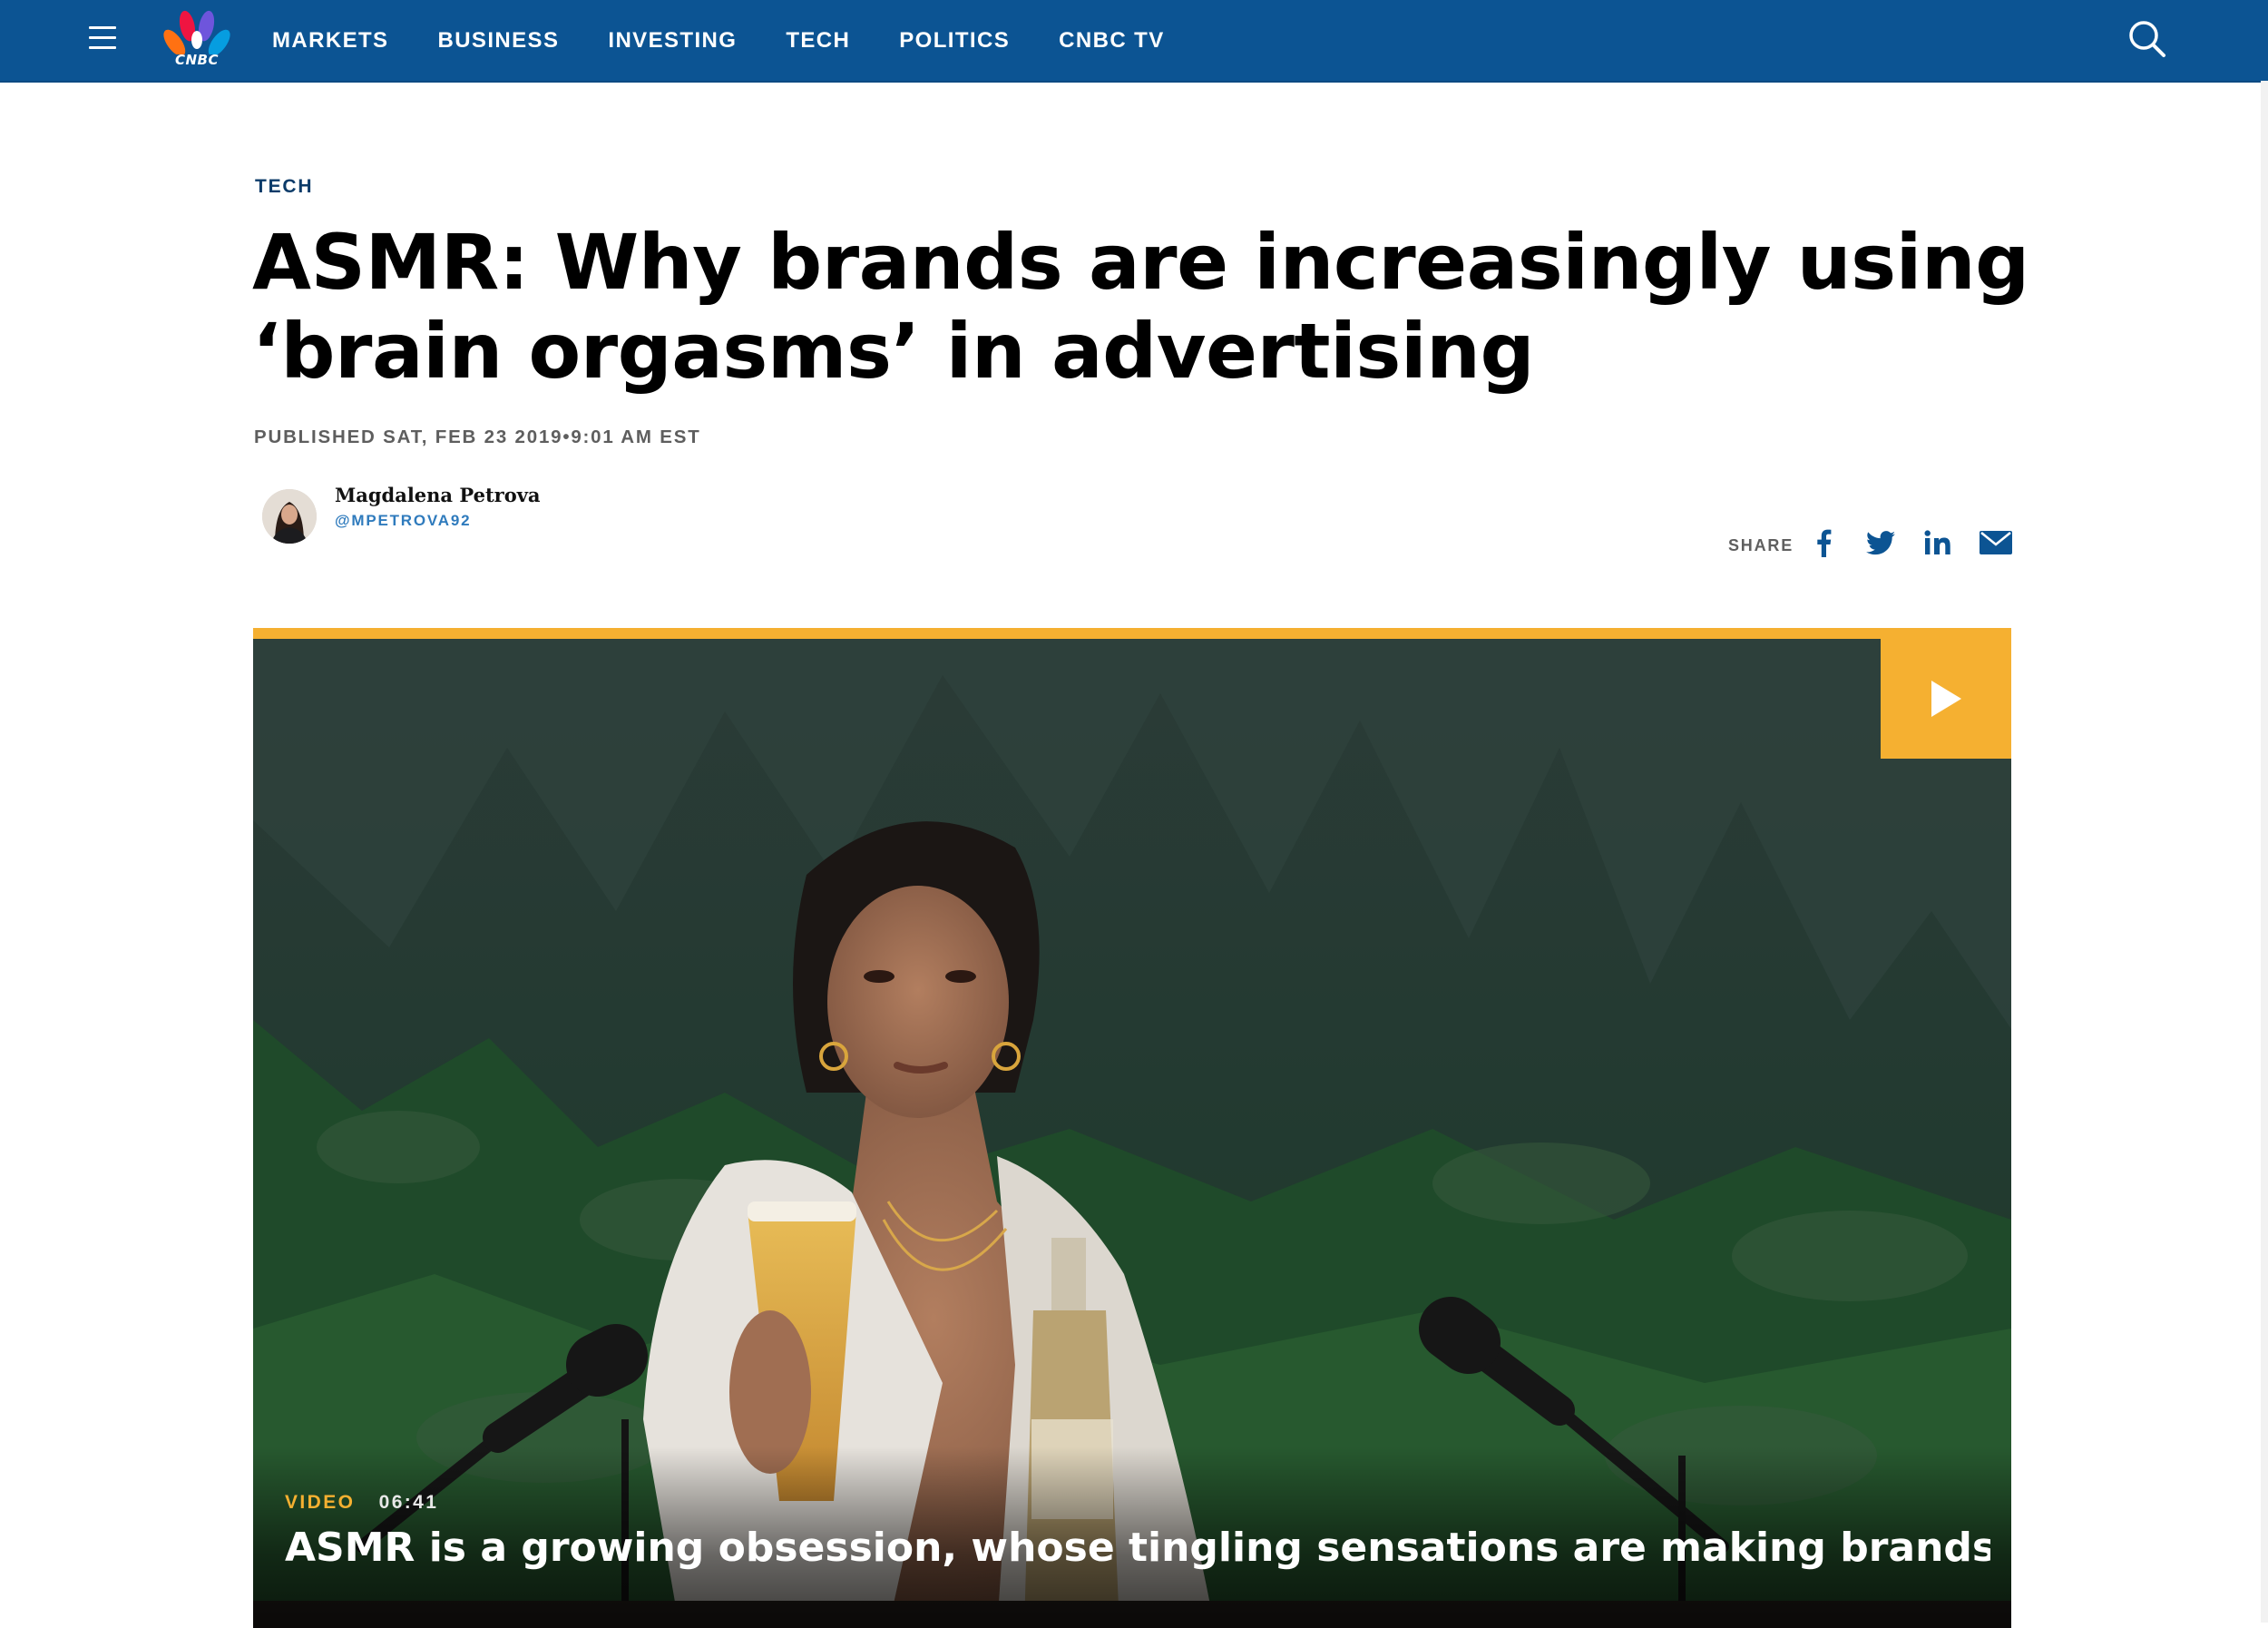  I want to click on search-icon, so click(2147, 39).